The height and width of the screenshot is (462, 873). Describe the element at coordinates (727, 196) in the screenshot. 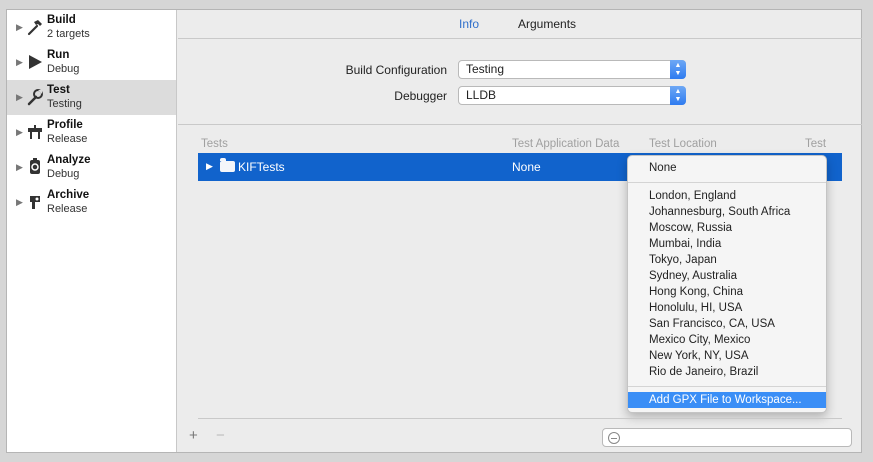

I see `menu-item-location: London, England` at that location.